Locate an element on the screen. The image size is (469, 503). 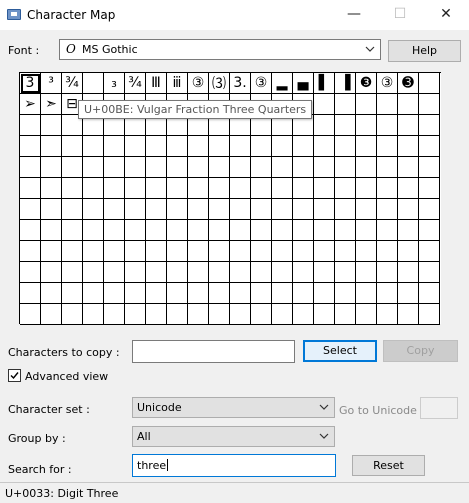
character-cell: 3. is located at coordinates (240, 83).